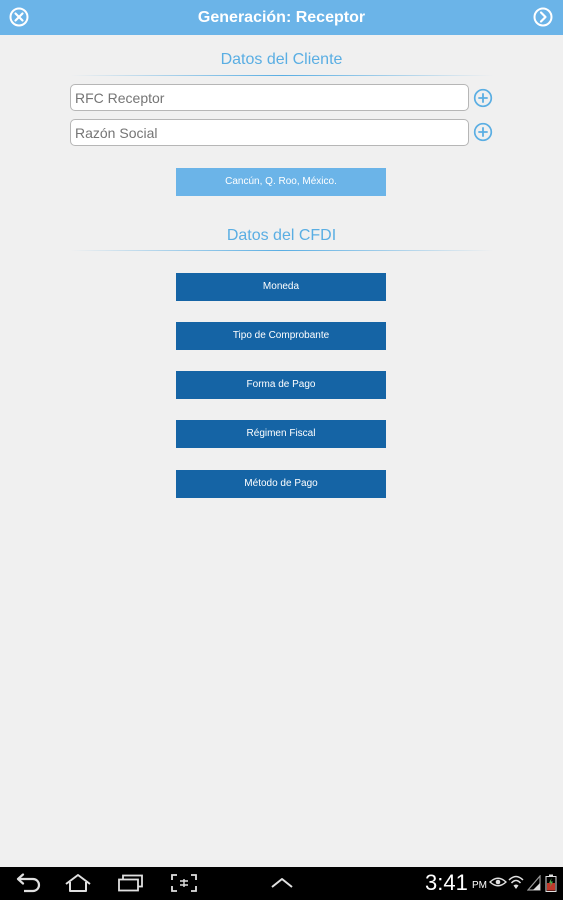 The image size is (563, 900). Describe the element at coordinates (281, 235) in the screenshot. I see `section-title-cfdi: Datos del CFDI` at that location.